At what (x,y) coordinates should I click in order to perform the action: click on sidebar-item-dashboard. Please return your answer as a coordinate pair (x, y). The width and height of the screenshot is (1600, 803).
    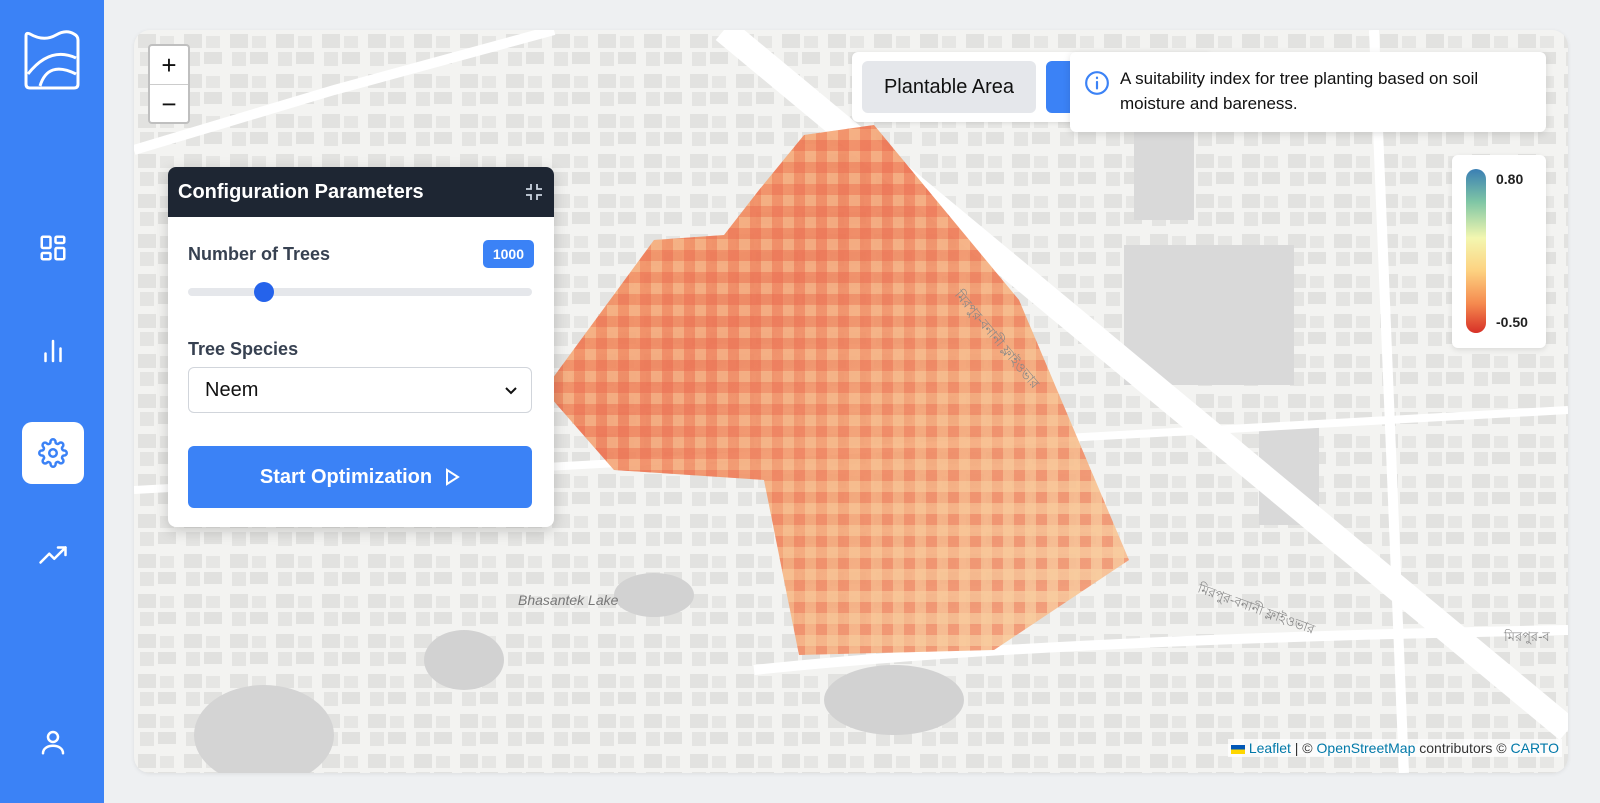
    Looking at the image, I should click on (53, 248).